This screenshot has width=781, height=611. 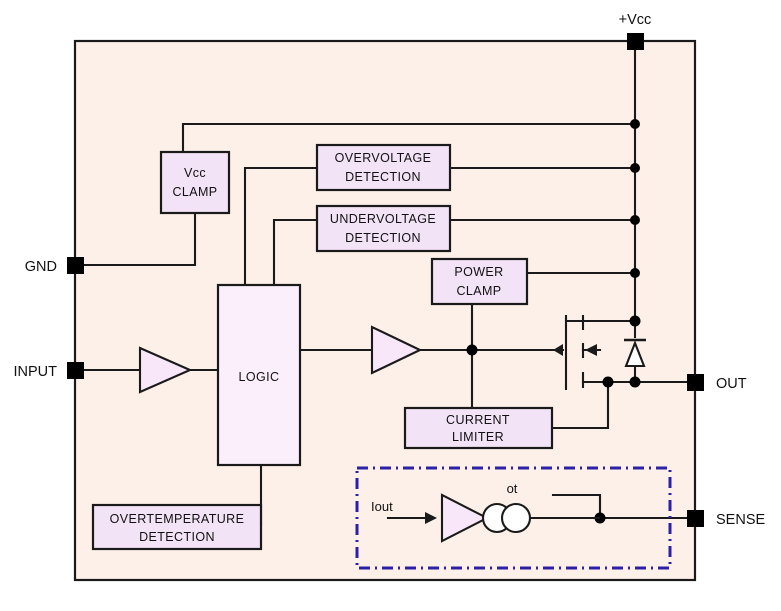 What do you see at coordinates (383, 219) in the screenshot?
I see `block-undervoltage-line1: UNDERVOLTAGE` at bounding box center [383, 219].